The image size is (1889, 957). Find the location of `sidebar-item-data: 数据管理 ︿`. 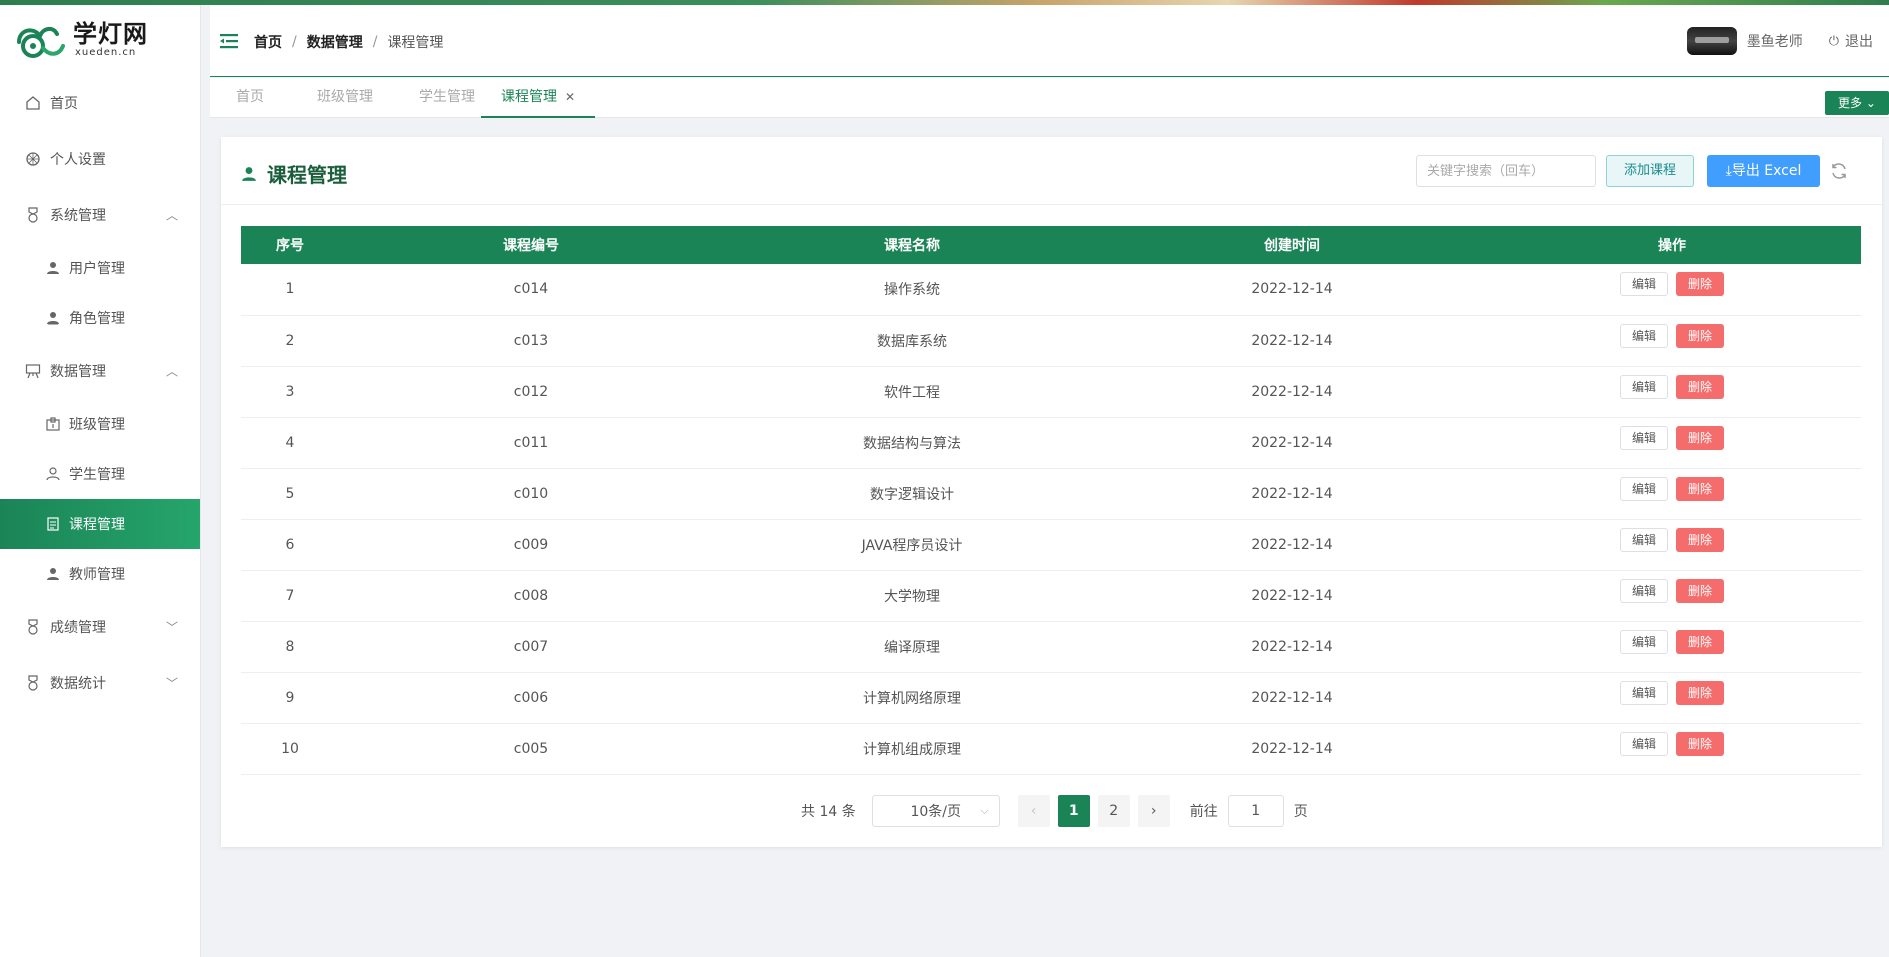

sidebar-item-data: 数据管理 ︿ is located at coordinates (100, 371).